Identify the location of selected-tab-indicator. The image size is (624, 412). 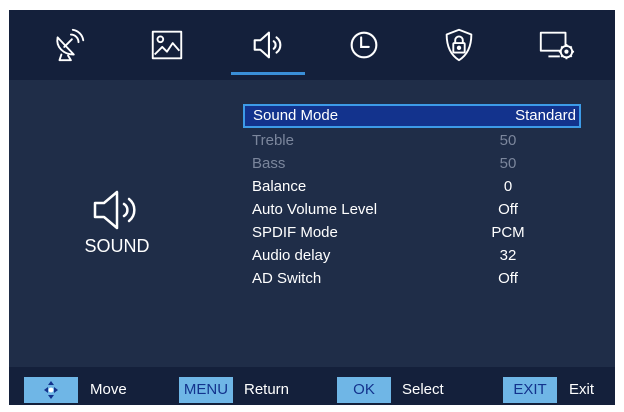
(268, 73).